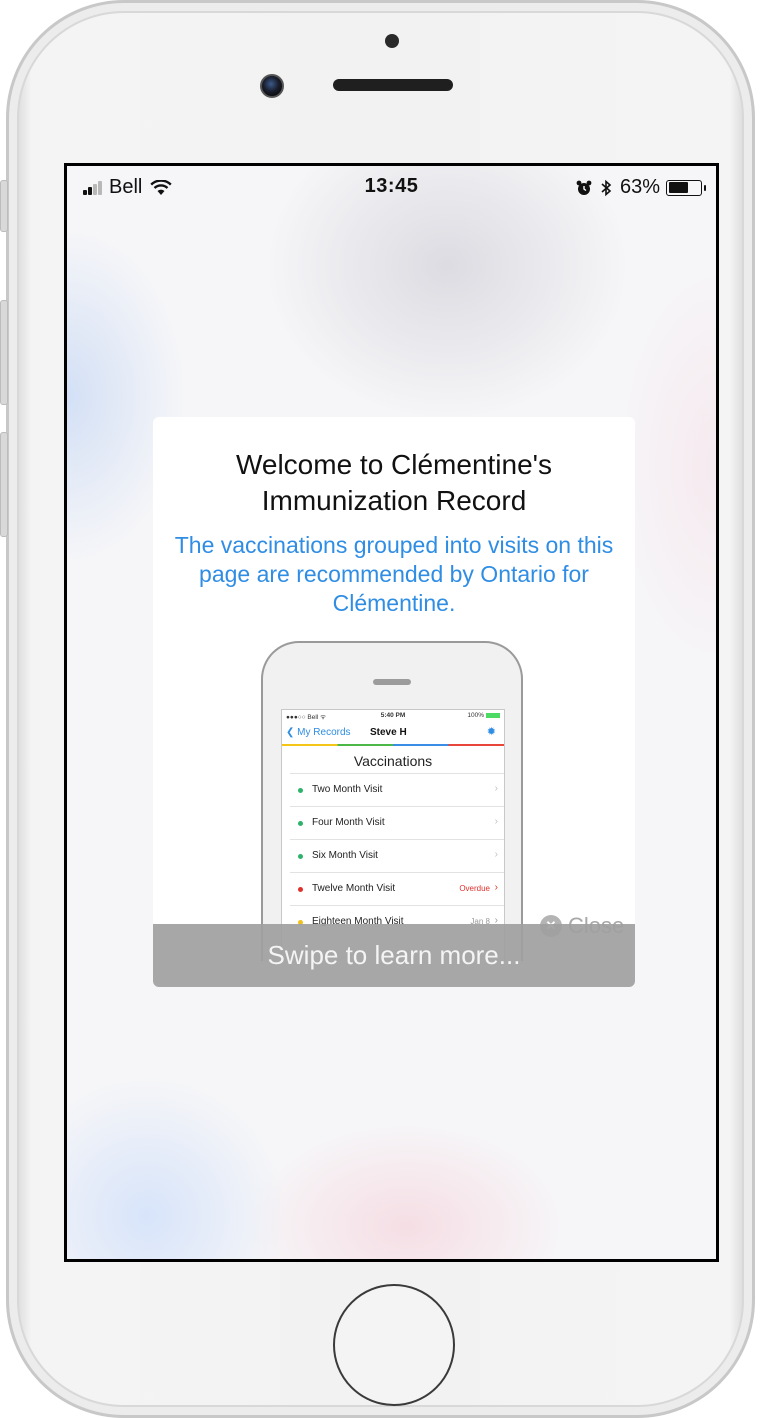 The width and height of the screenshot is (761, 1418). I want to click on proximity-sensor, so click(392, 41).